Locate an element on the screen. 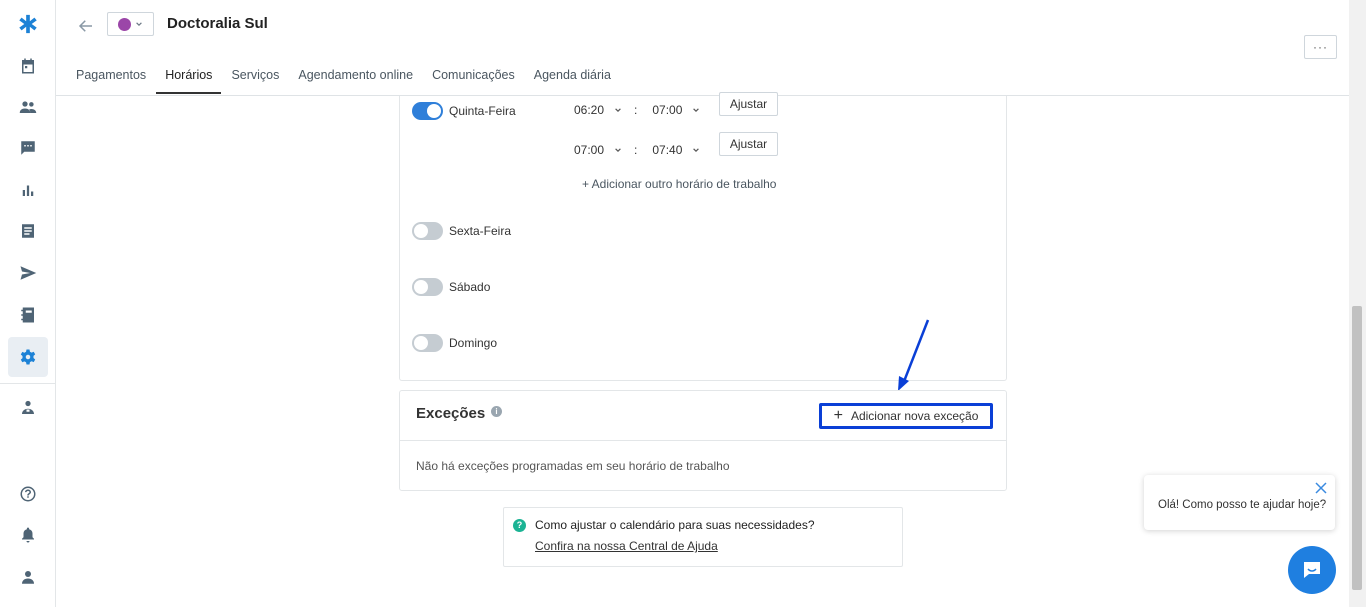 Image resolution: width=1366 pixels, height=607 pixels. doctor-icon is located at coordinates (28, 408).